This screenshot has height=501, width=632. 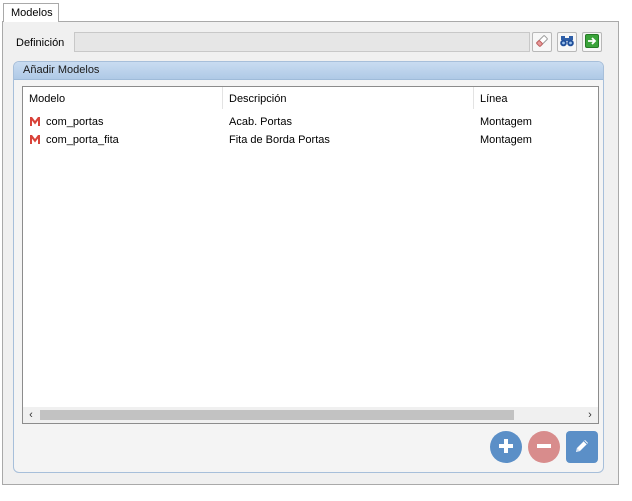 What do you see at coordinates (310, 122) in the screenshot?
I see `table-row: com_portas Acab. Portas Montagem` at bounding box center [310, 122].